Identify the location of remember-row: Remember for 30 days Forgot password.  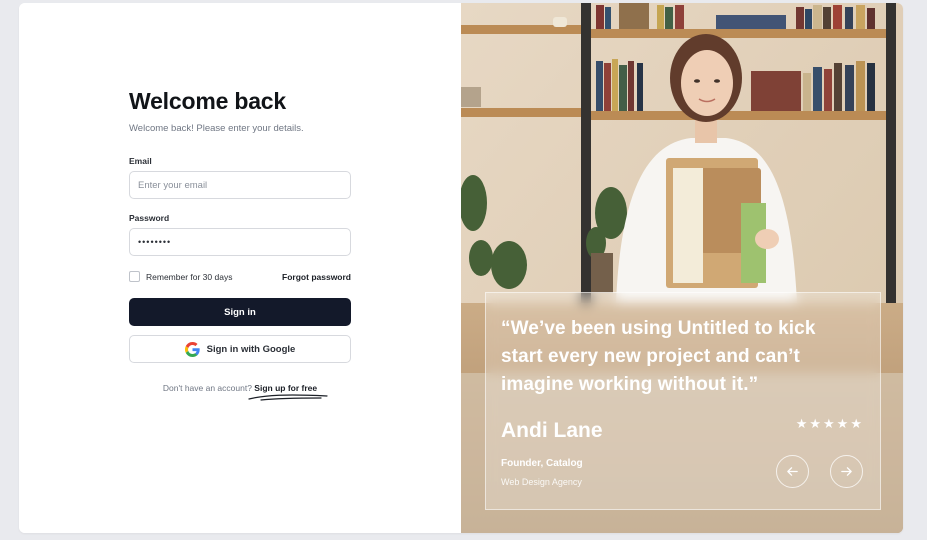
(240, 276).